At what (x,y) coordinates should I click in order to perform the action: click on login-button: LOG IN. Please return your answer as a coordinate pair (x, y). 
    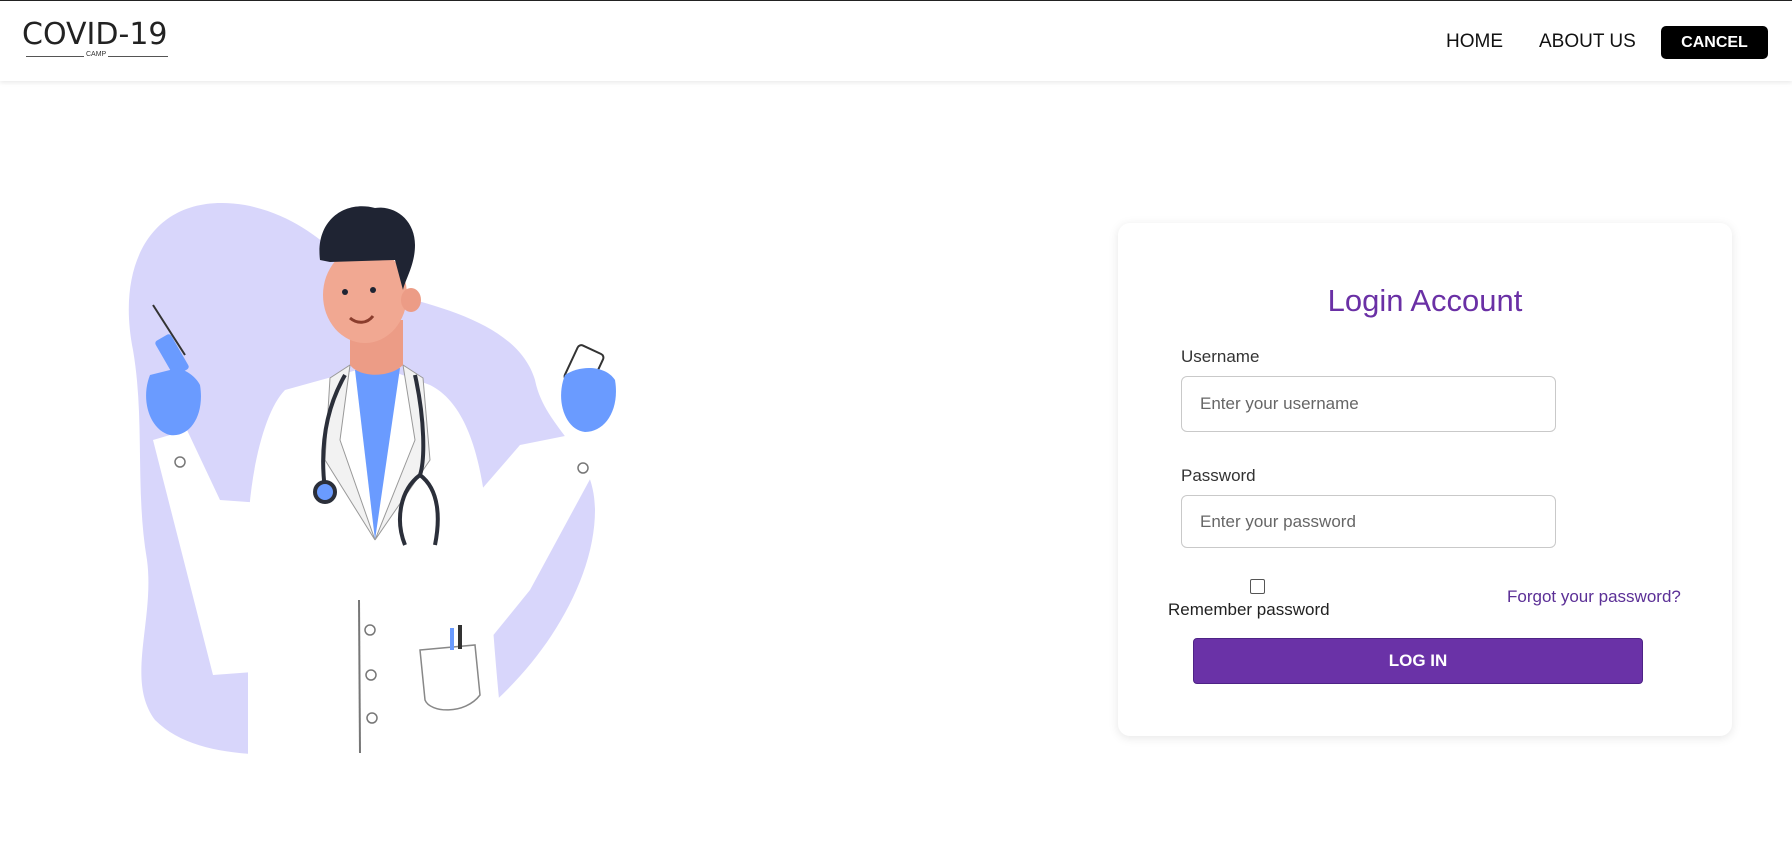
    Looking at the image, I should click on (1418, 661).